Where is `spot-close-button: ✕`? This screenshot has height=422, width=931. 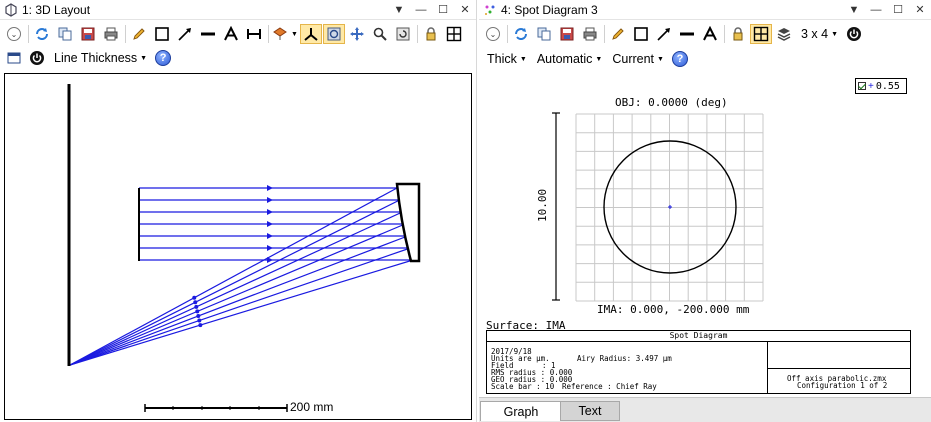
spot-close-button: ✕ is located at coordinates (920, 10).